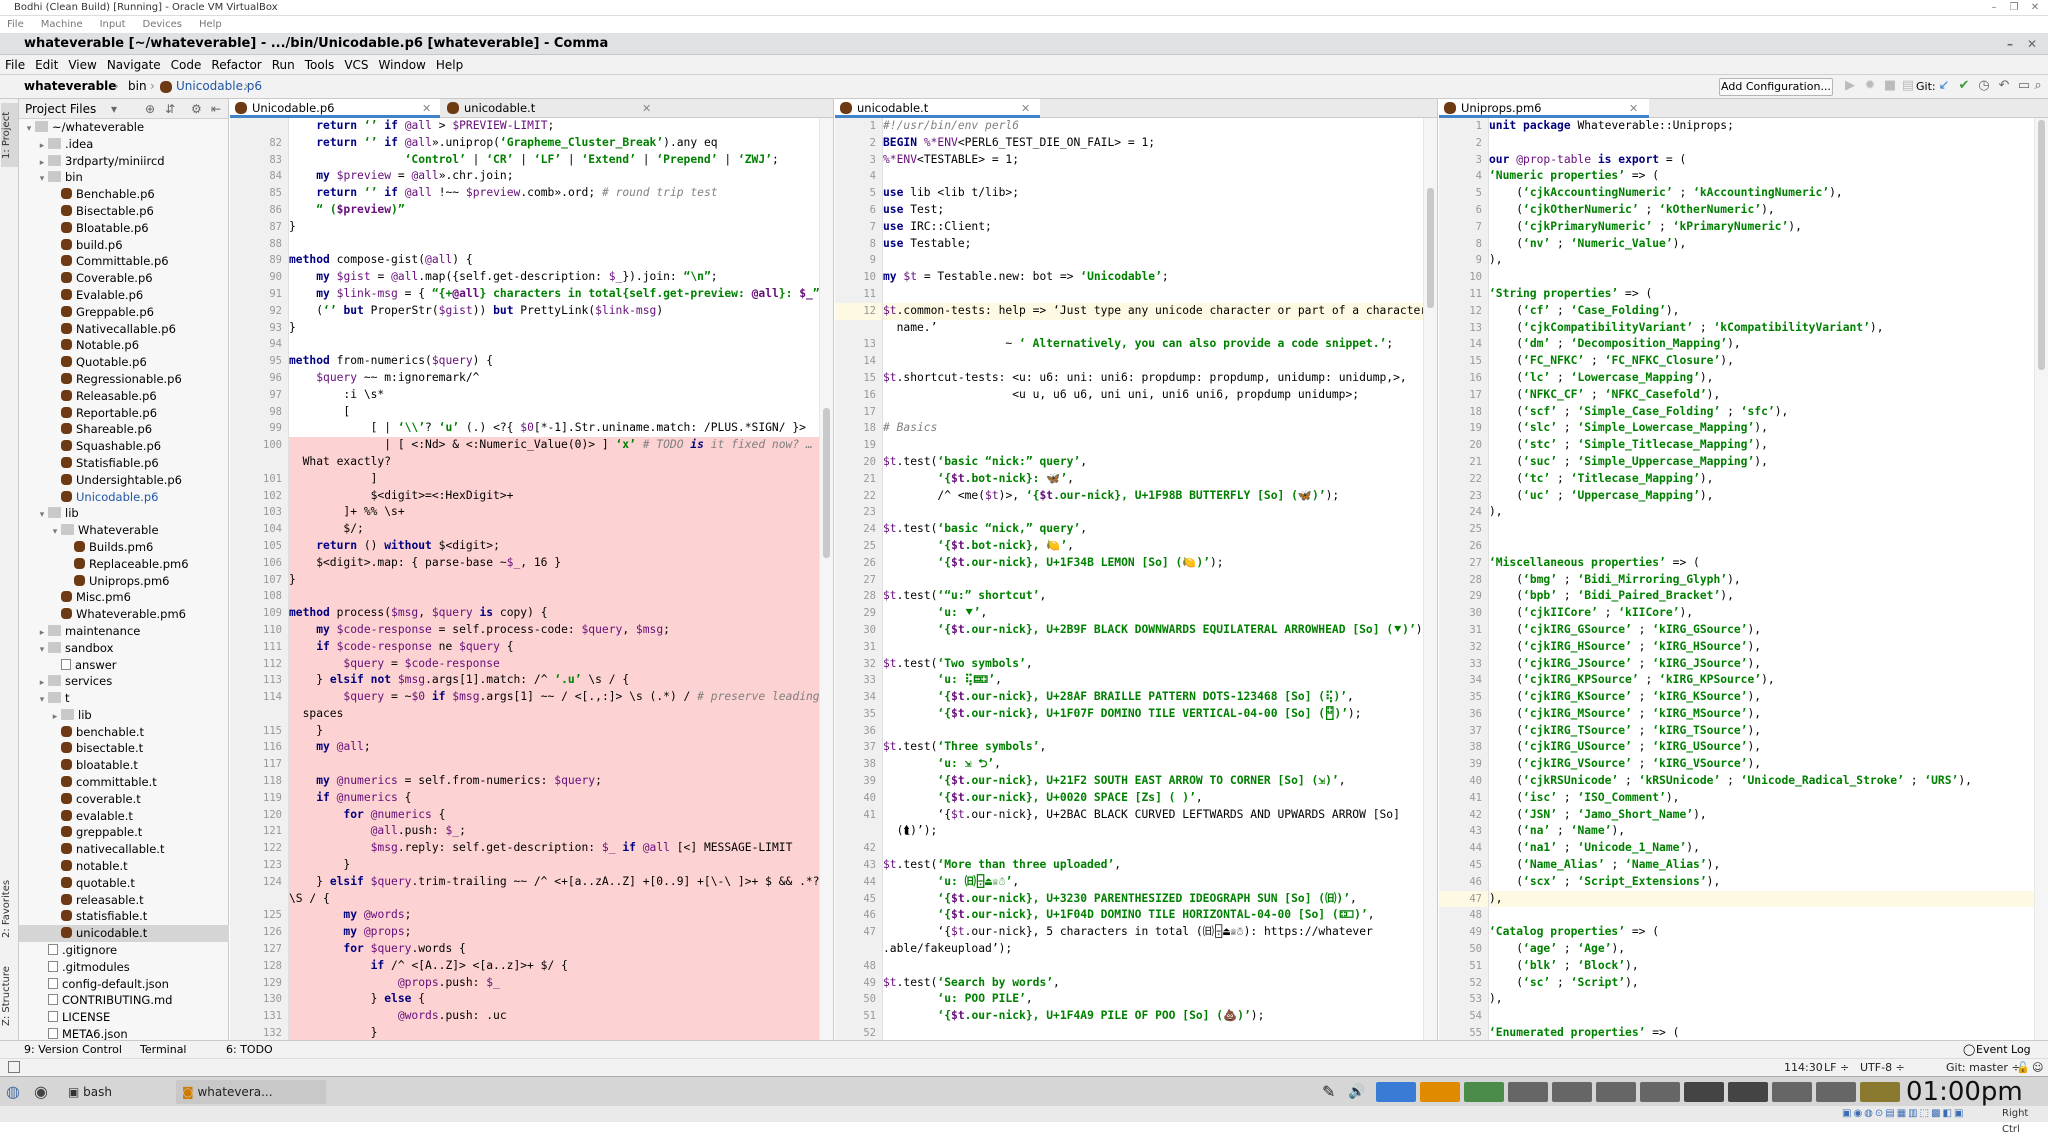 This screenshot has height=1138, width=2048. Describe the element at coordinates (236, 65) in the screenshot. I see `menu-refactor: Refactor` at that location.